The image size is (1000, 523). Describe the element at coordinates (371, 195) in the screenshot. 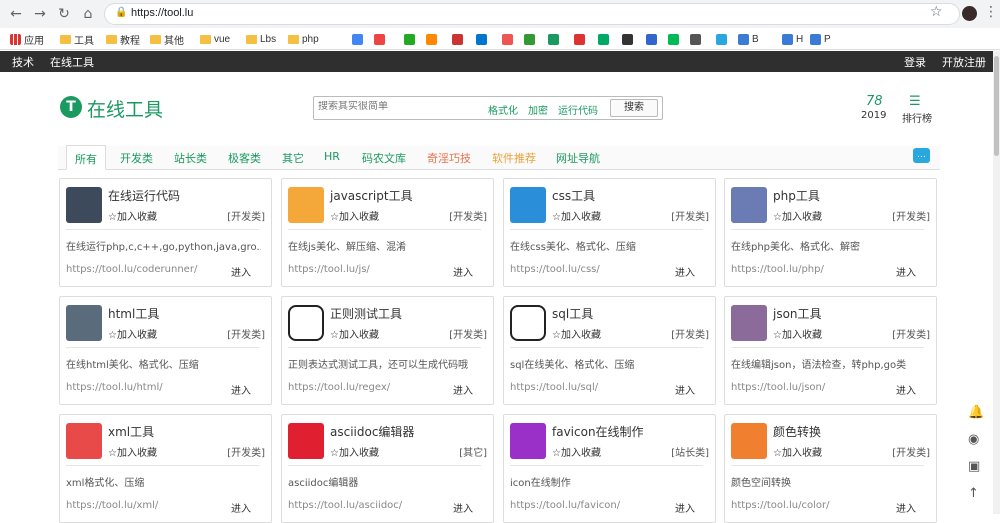

I see `tool-name: javascript工具` at that location.